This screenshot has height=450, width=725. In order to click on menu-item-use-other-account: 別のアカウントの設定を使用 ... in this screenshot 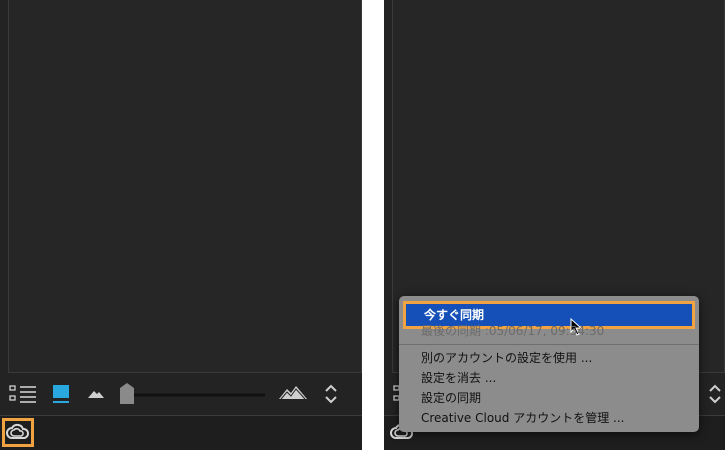, I will do `click(549, 358)`.